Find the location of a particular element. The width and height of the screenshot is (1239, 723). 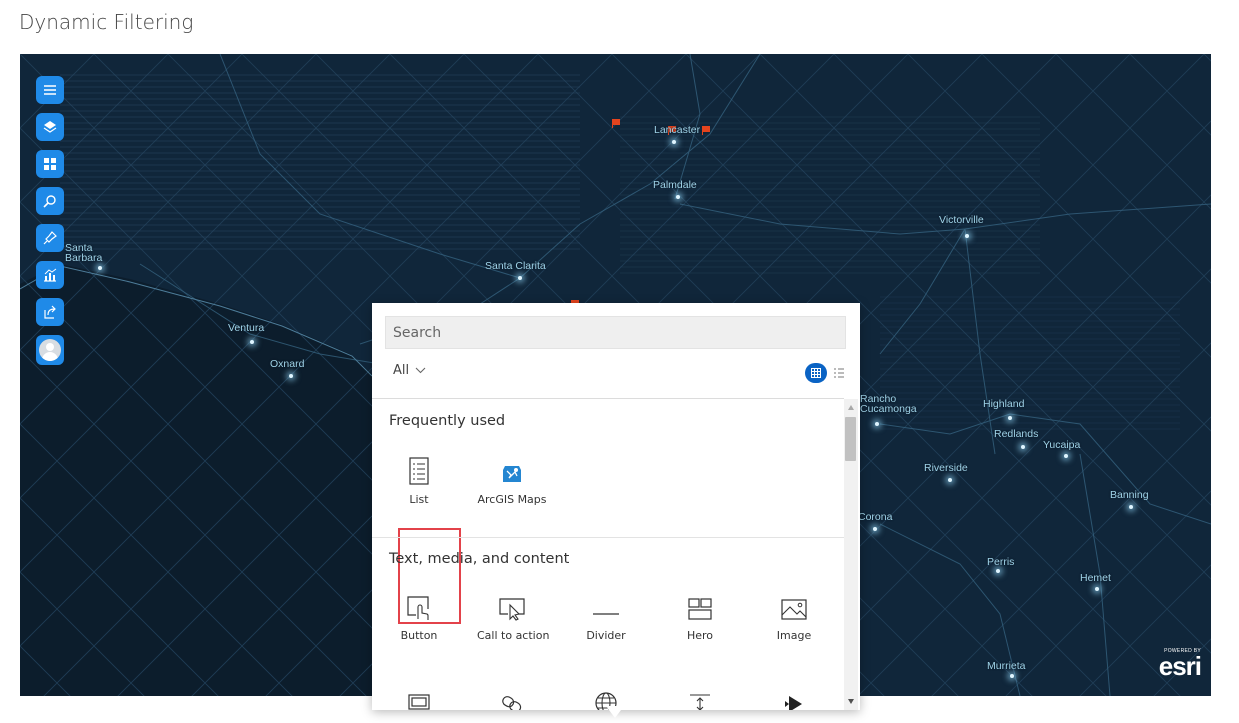

widget-image: Image is located at coordinates (794, 614).